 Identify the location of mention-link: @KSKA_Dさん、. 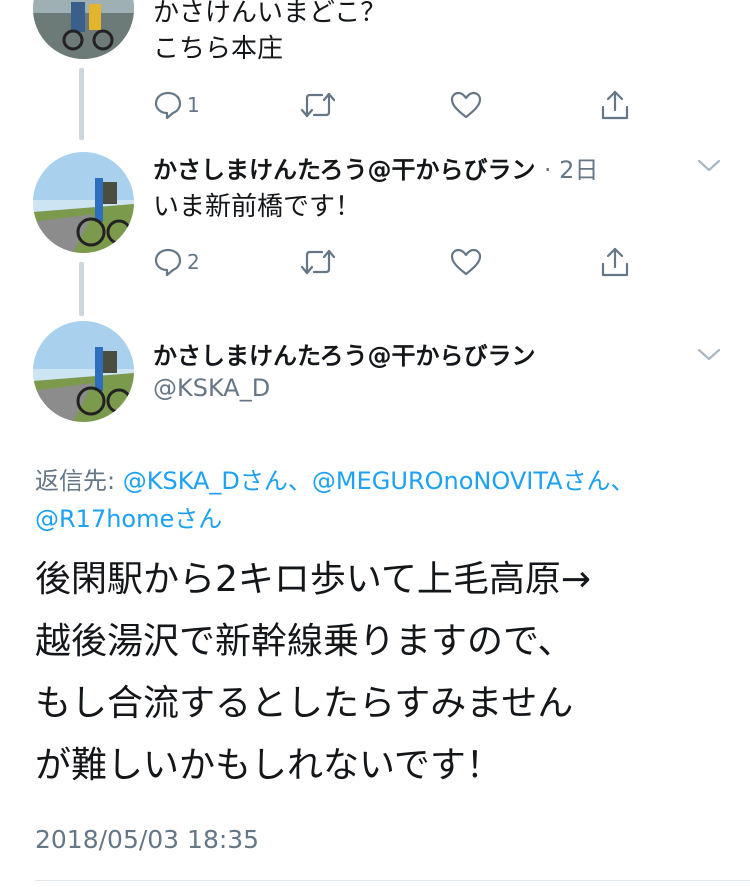
(217, 481).